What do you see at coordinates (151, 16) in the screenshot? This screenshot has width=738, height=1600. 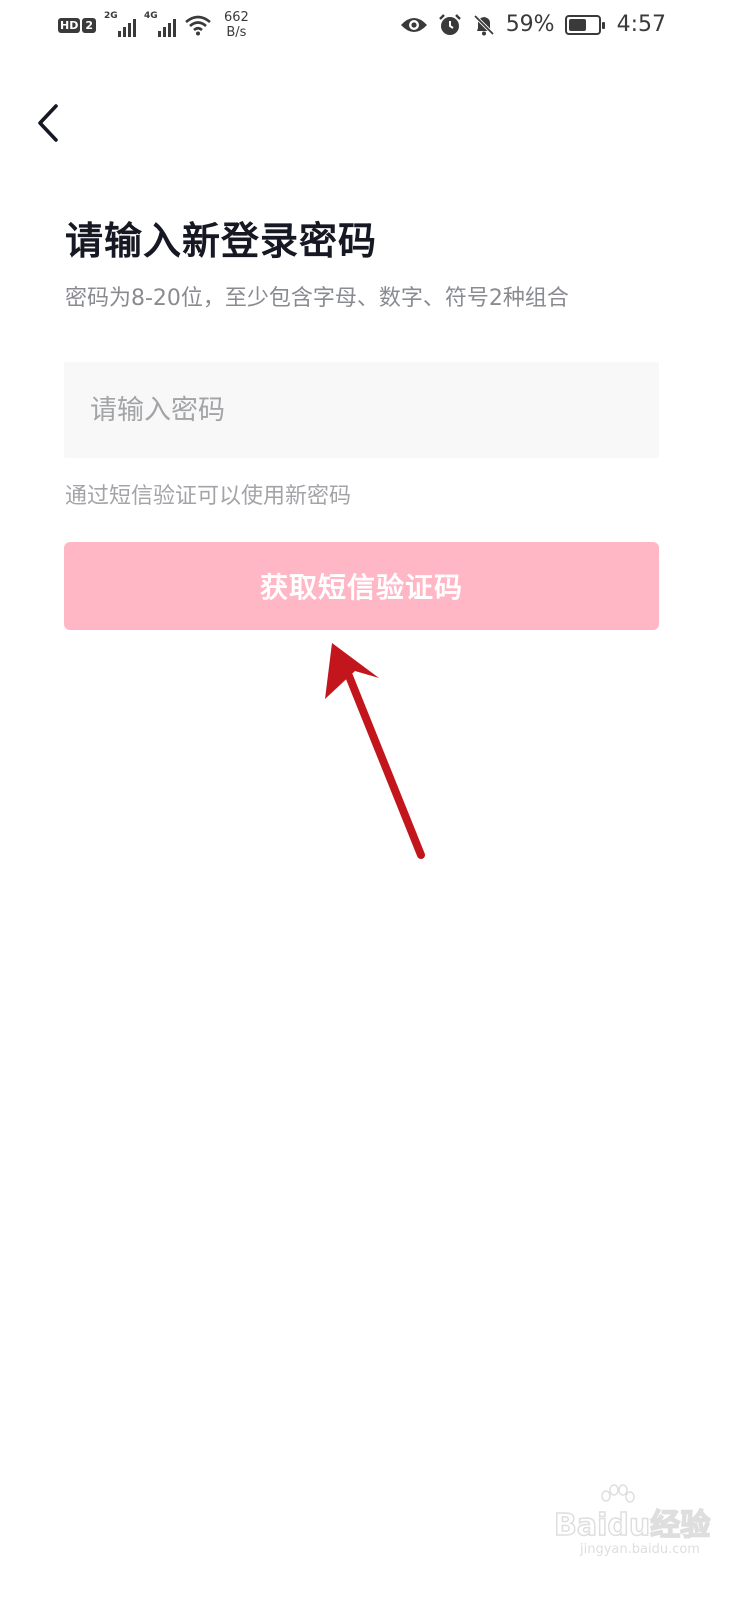 I see `signal-4g-tag: 4G` at bounding box center [151, 16].